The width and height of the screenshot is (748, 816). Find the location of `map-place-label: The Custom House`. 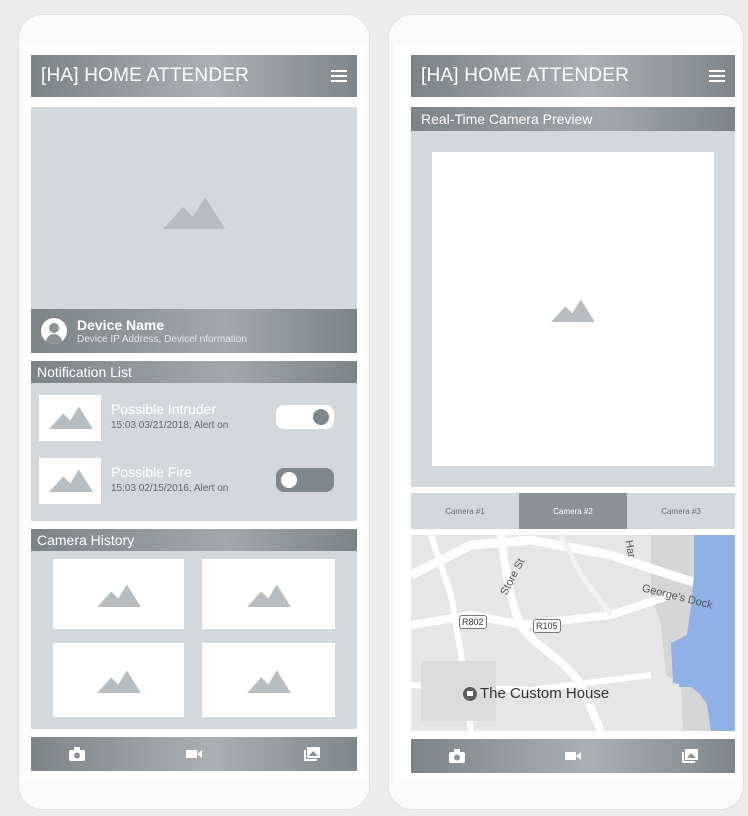

map-place-label: The Custom House is located at coordinates (536, 693).